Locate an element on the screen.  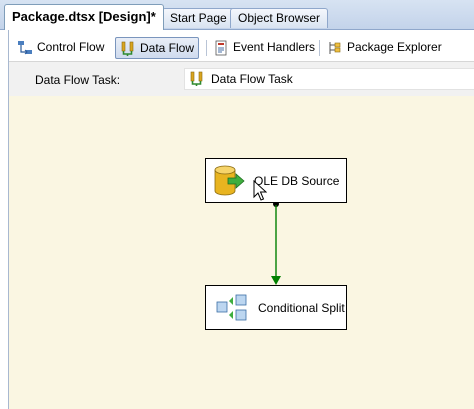
tab-control-flow: Control Flow is located at coordinates (60, 48).